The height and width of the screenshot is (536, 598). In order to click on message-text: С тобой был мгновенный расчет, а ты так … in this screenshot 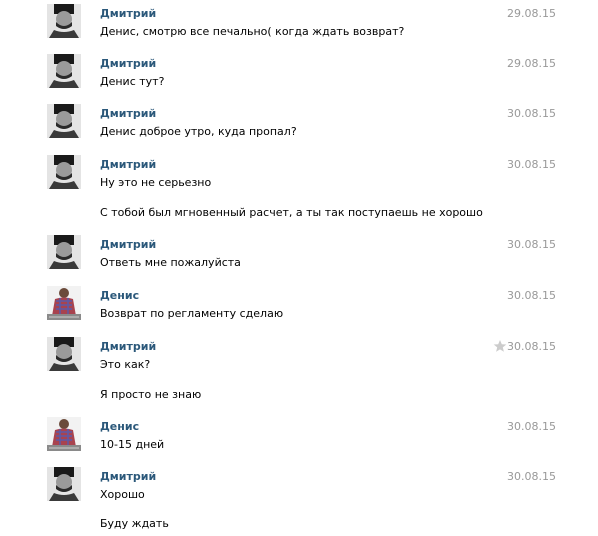, I will do `click(291, 212)`.